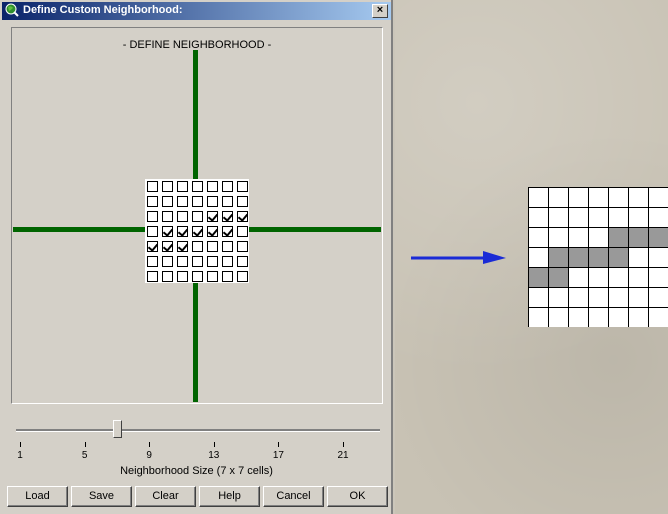  What do you see at coordinates (165, 496) in the screenshot?
I see `clear-button: Clear` at bounding box center [165, 496].